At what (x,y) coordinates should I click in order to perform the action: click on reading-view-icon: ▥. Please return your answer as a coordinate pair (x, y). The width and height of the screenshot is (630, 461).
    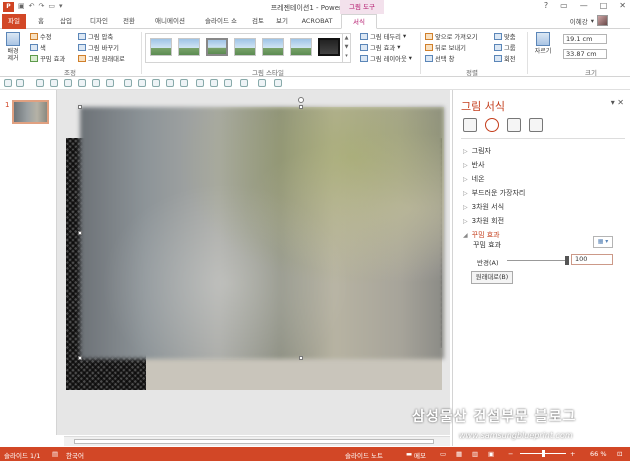
    Looking at the image, I should click on (475, 454).